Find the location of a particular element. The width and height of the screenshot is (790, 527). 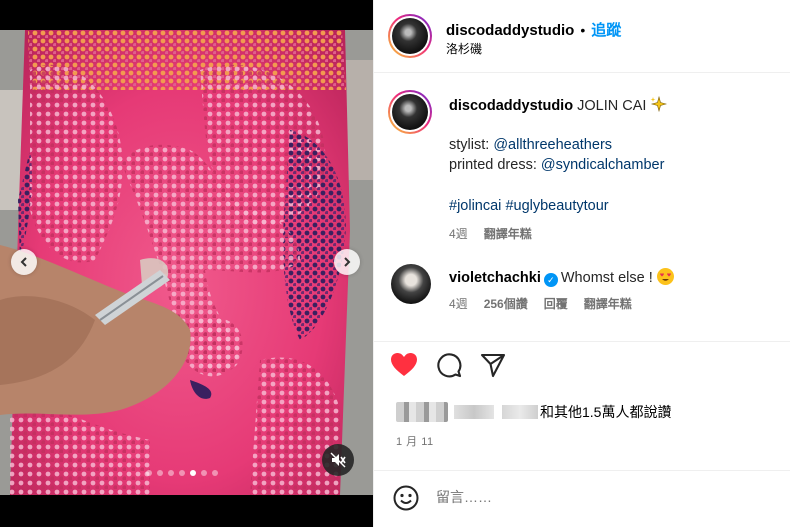

chevron-right-icon is located at coordinates (347, 262).